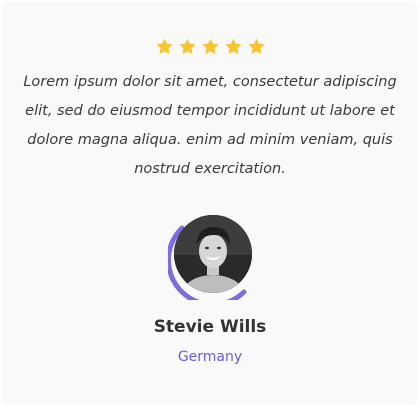 The image size is (420, 407). Describe the element at coordinates (210, 357) in the screenshot. I see `author-location: Germany` at that location.